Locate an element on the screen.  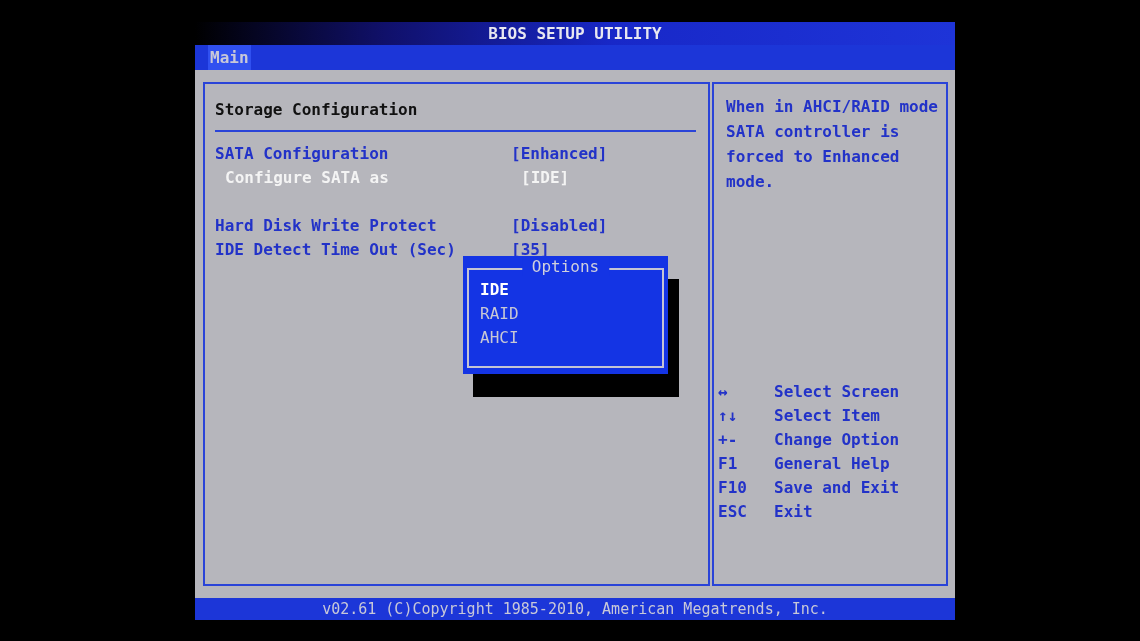
key-name: +- is located at coordinates (728, 440).